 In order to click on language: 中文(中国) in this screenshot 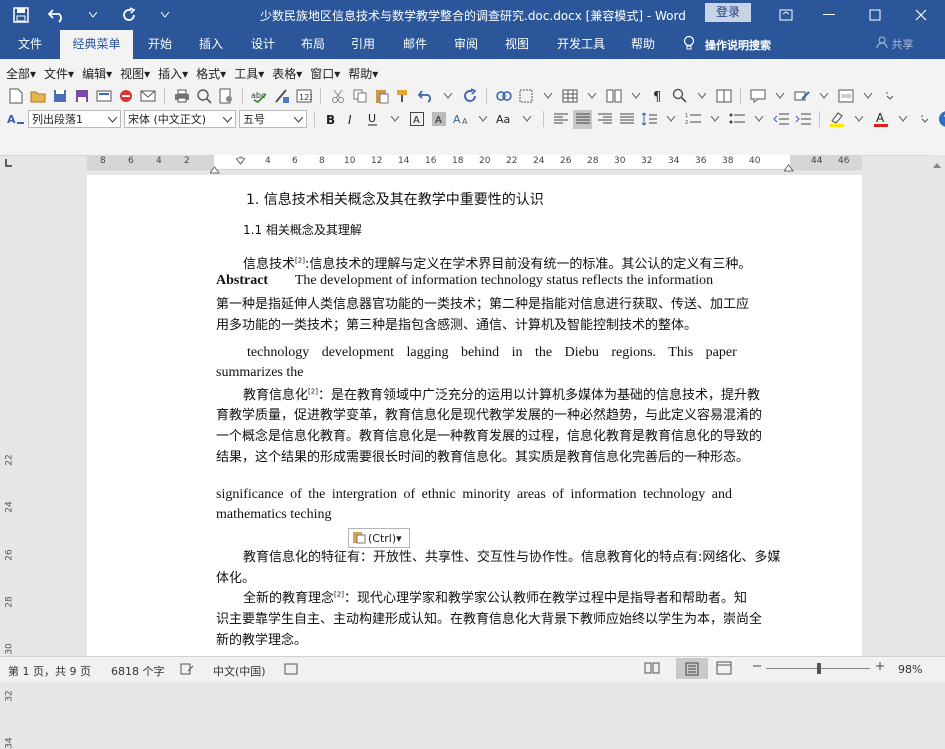, I will do `click(239, 671)`.